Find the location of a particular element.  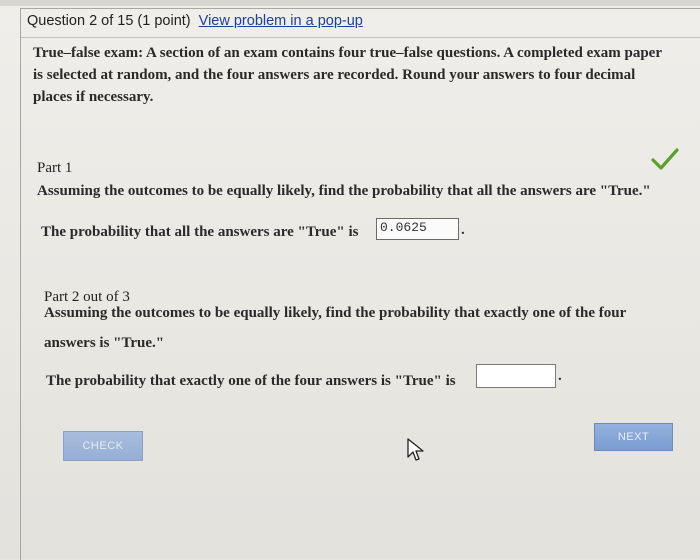

popup-link: View problem in a pop-up is located at coordinates (281, 21).